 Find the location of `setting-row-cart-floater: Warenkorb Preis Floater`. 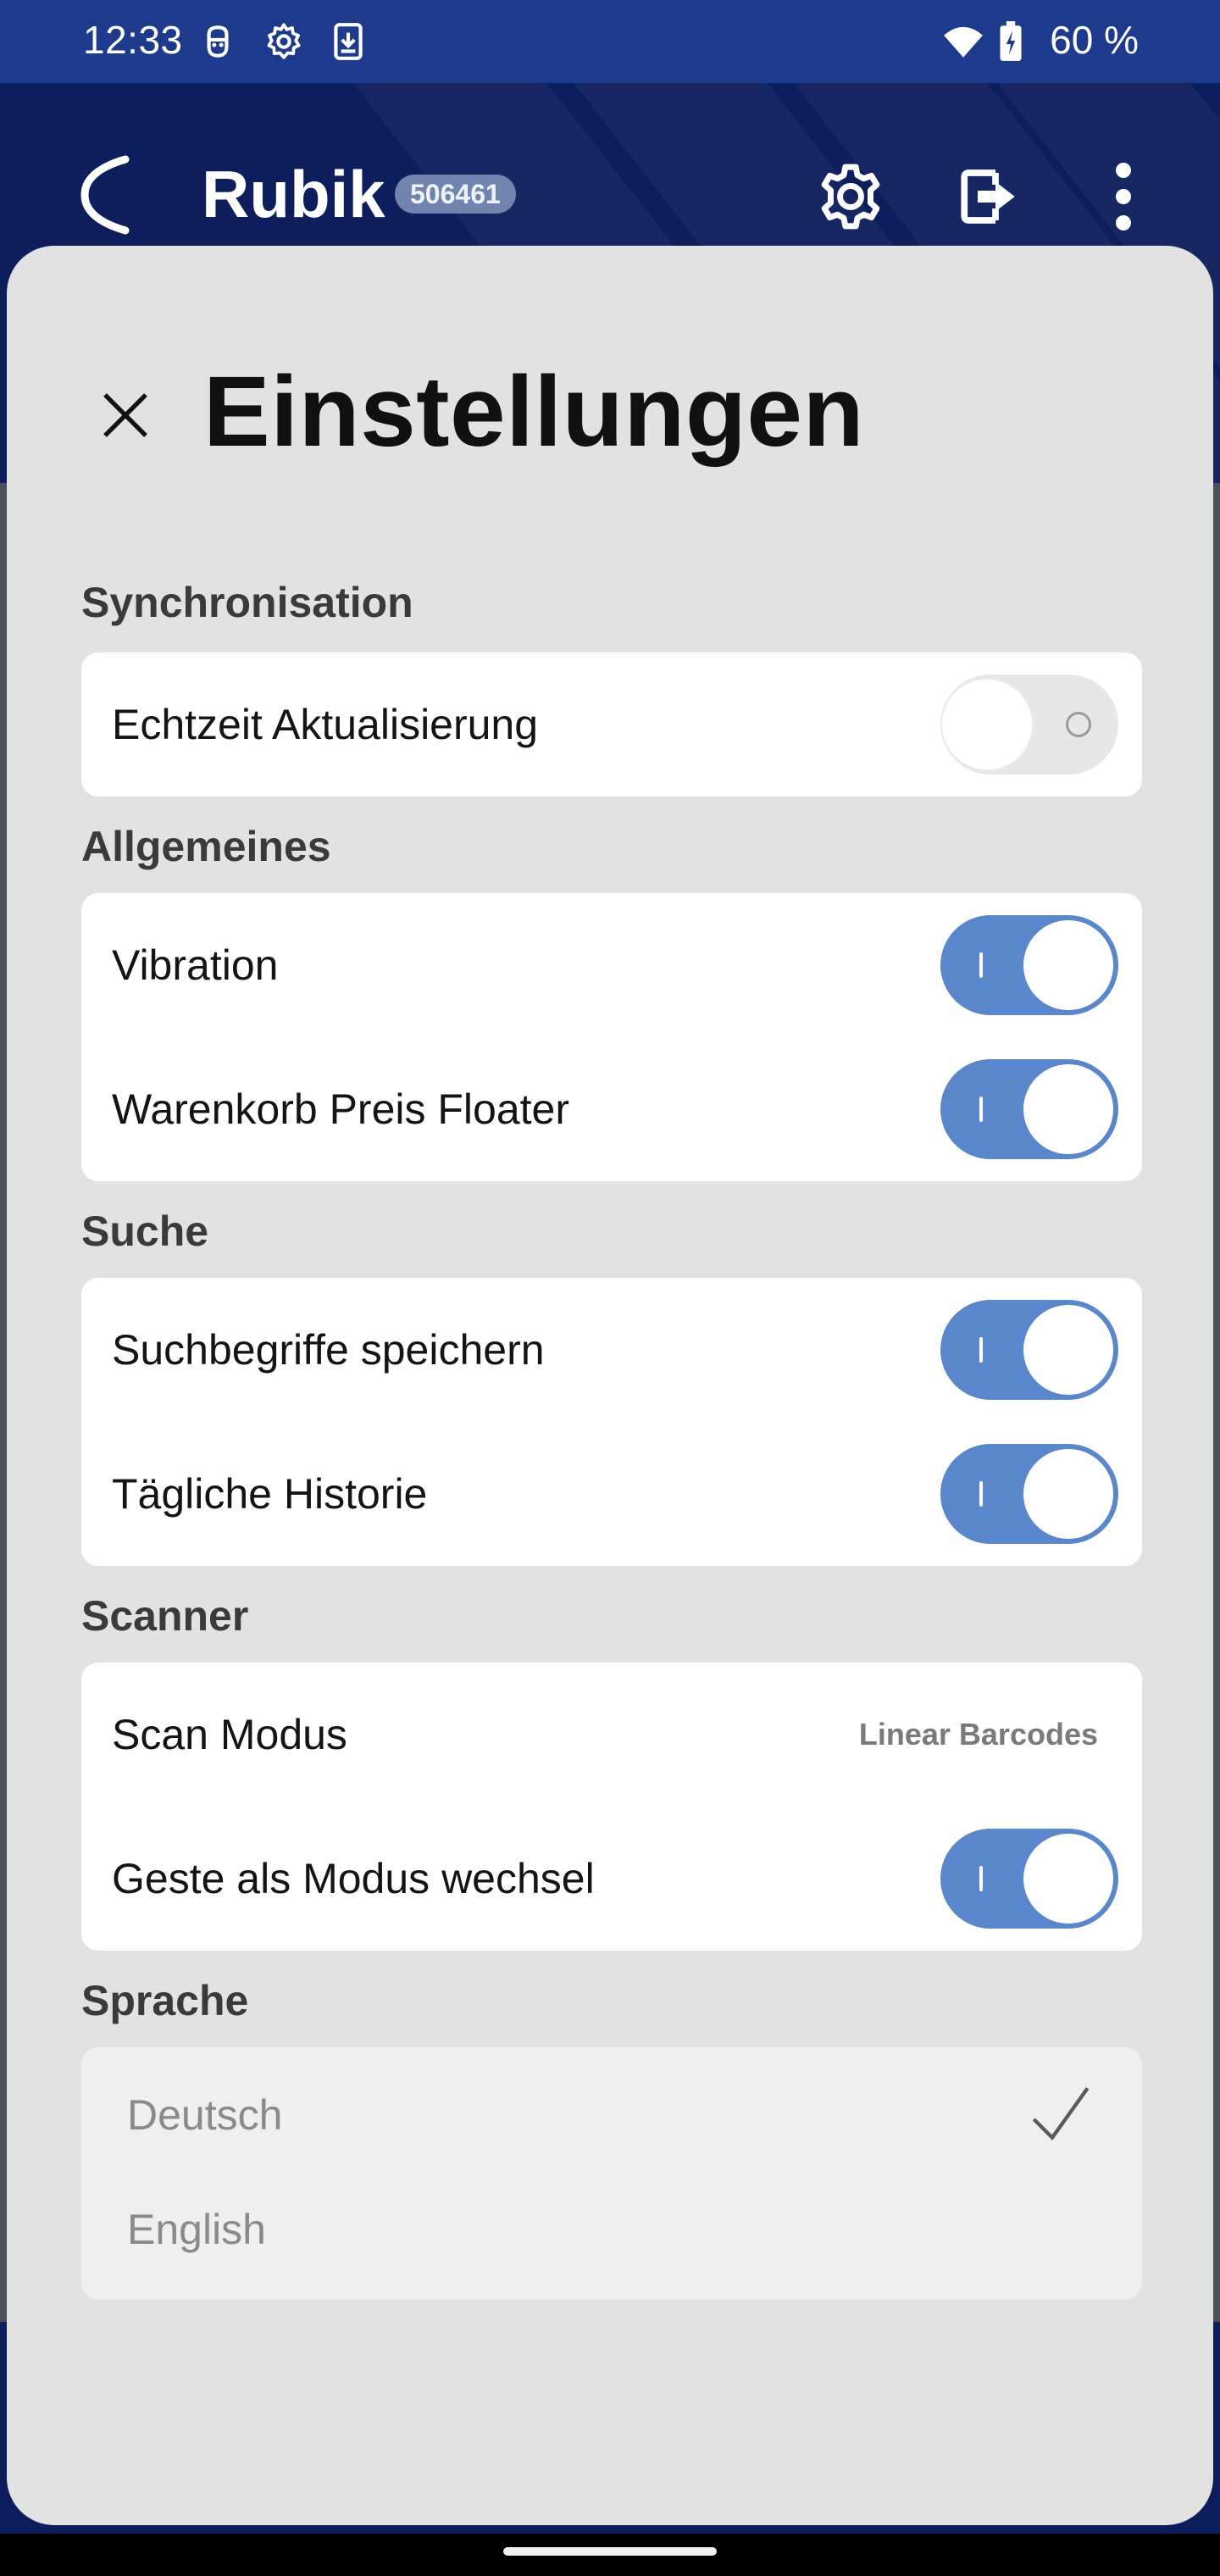

setting-row-cart-floater: Warenkorb Preis Floater is located at coordinates (611, 1109).